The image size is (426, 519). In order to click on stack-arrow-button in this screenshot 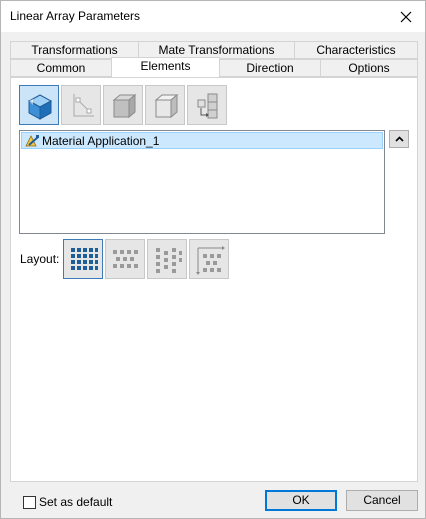, I will do `click(207, 105)`.